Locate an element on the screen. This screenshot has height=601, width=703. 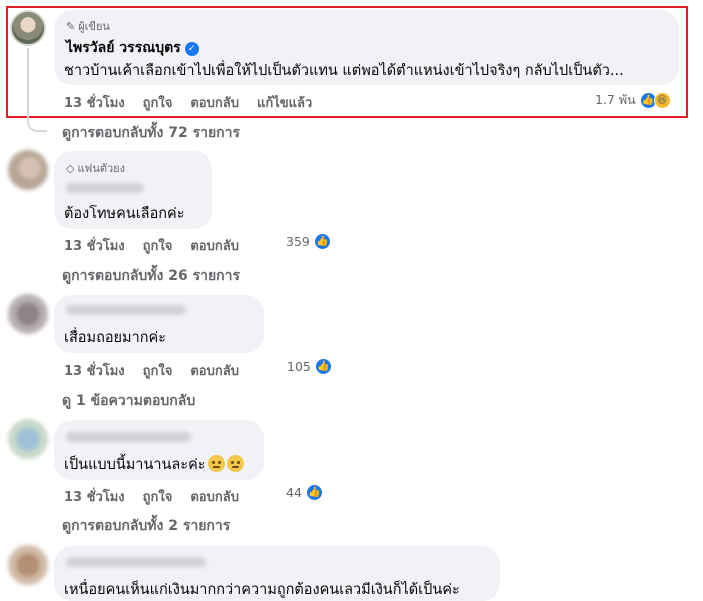
author-name-text: ไพรวัลย์ วรรณบุตร is located at coordinates (123, 48).